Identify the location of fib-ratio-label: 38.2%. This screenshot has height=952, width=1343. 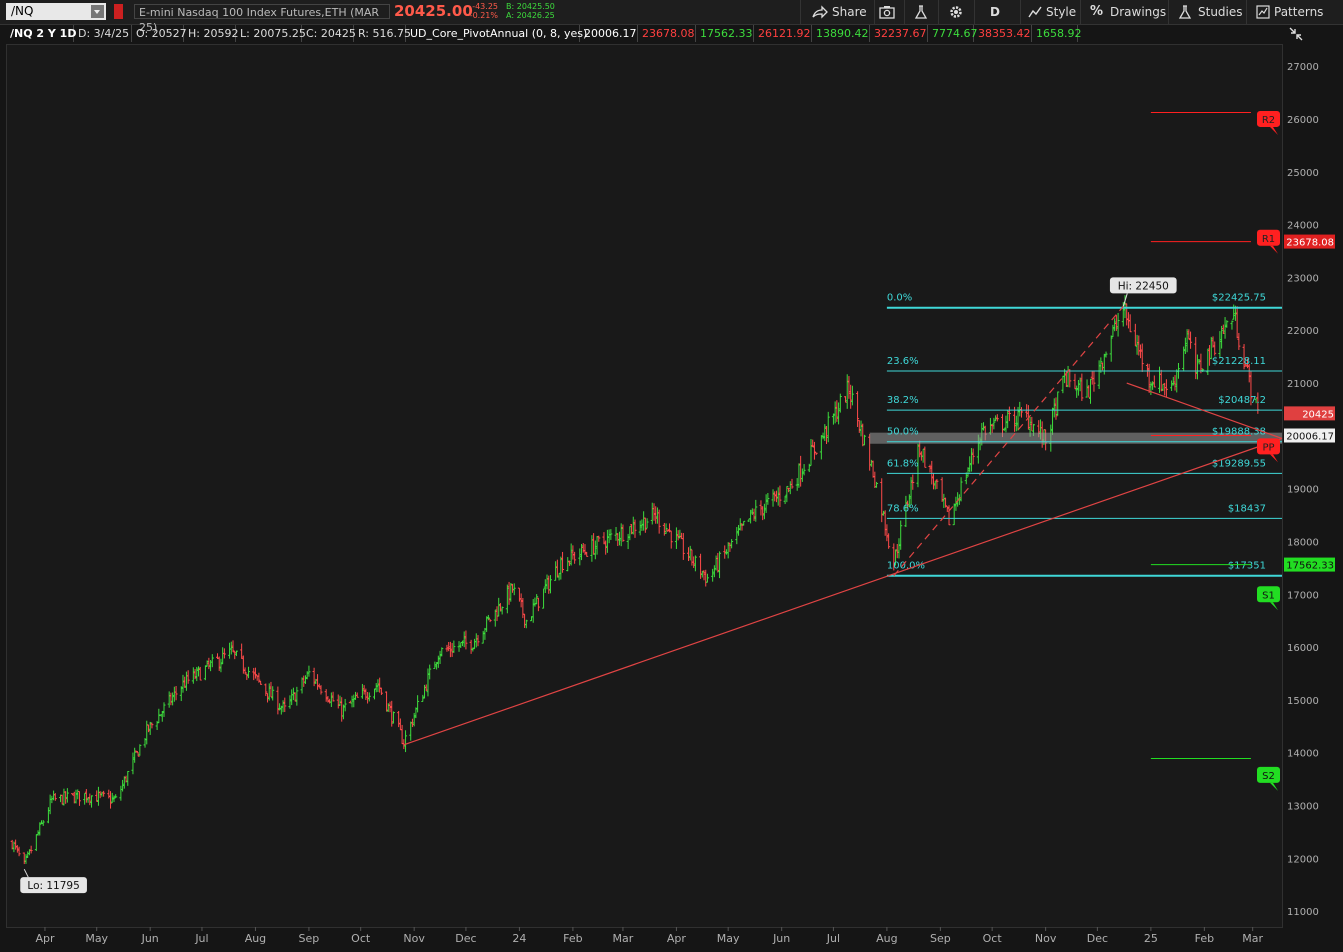
(903, 400).